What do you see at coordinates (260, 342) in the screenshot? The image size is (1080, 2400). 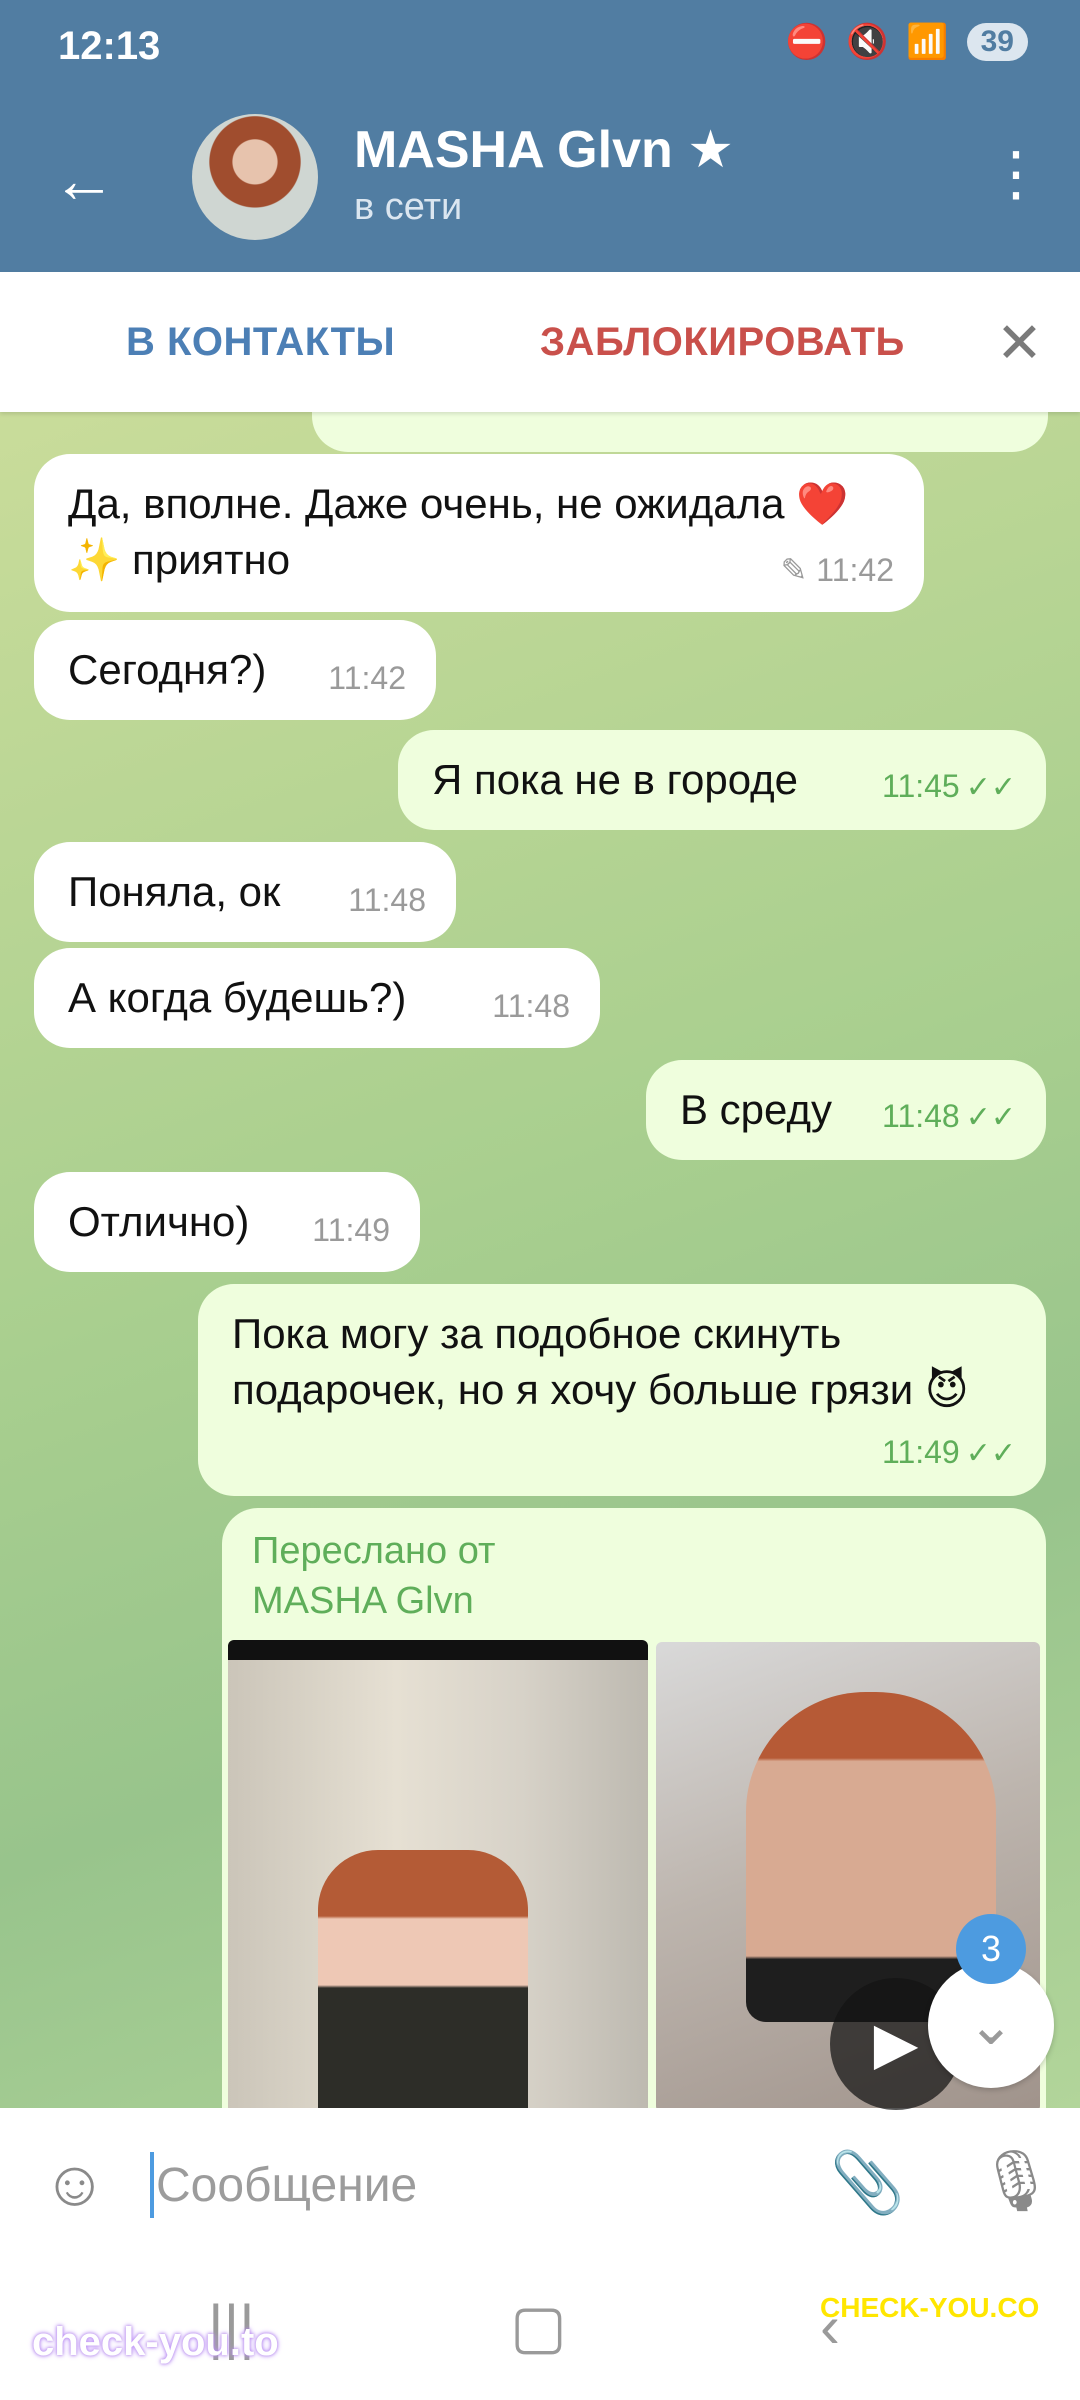 I see `add-contact-button: В КОНТАКТЫ` at bounding box center [260, 342].